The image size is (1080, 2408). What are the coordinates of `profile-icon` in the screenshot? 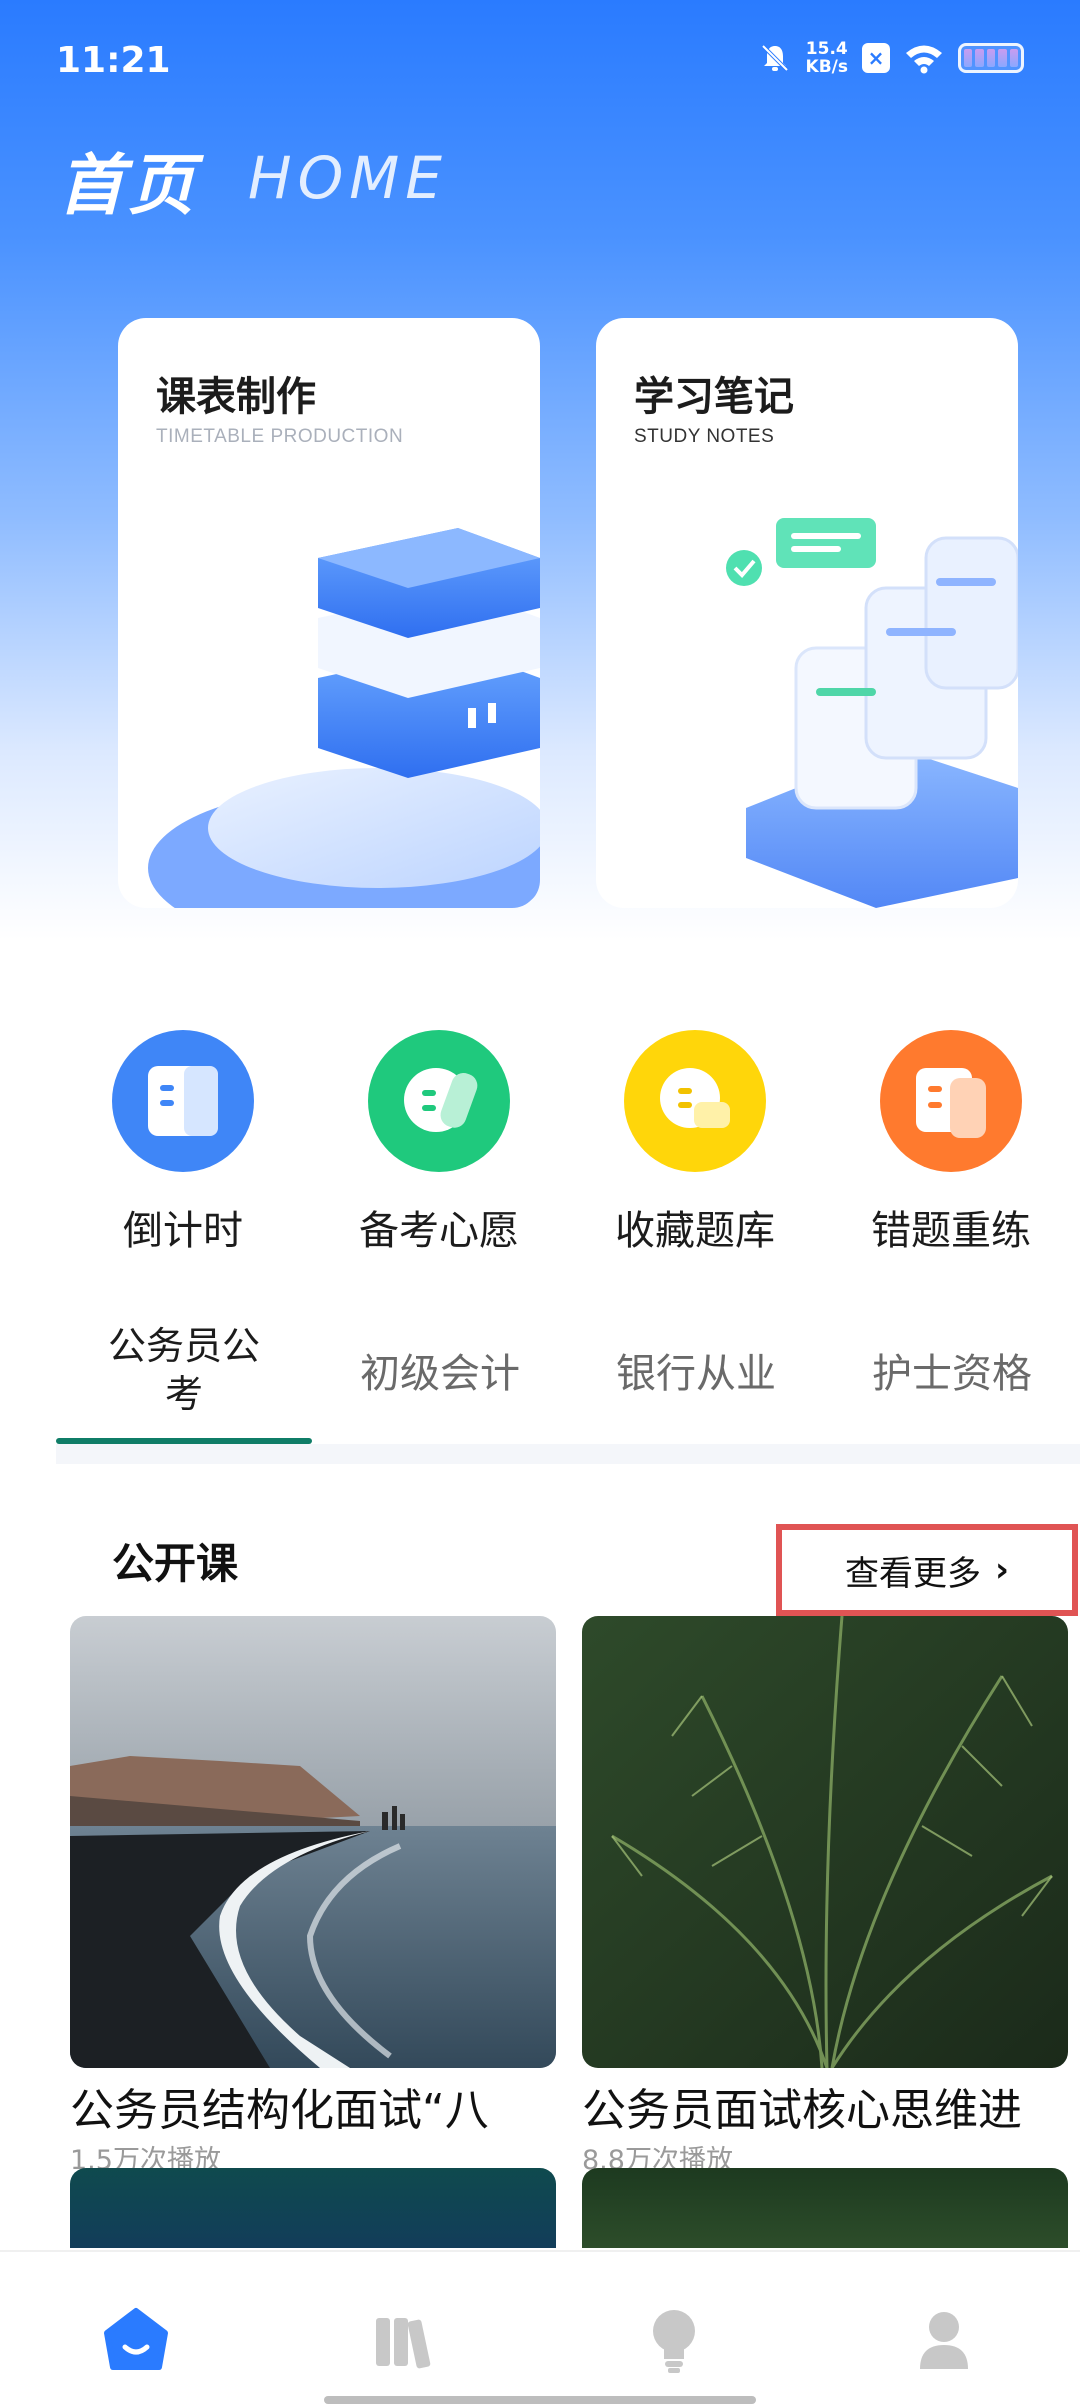 It's located at (944, 2340).